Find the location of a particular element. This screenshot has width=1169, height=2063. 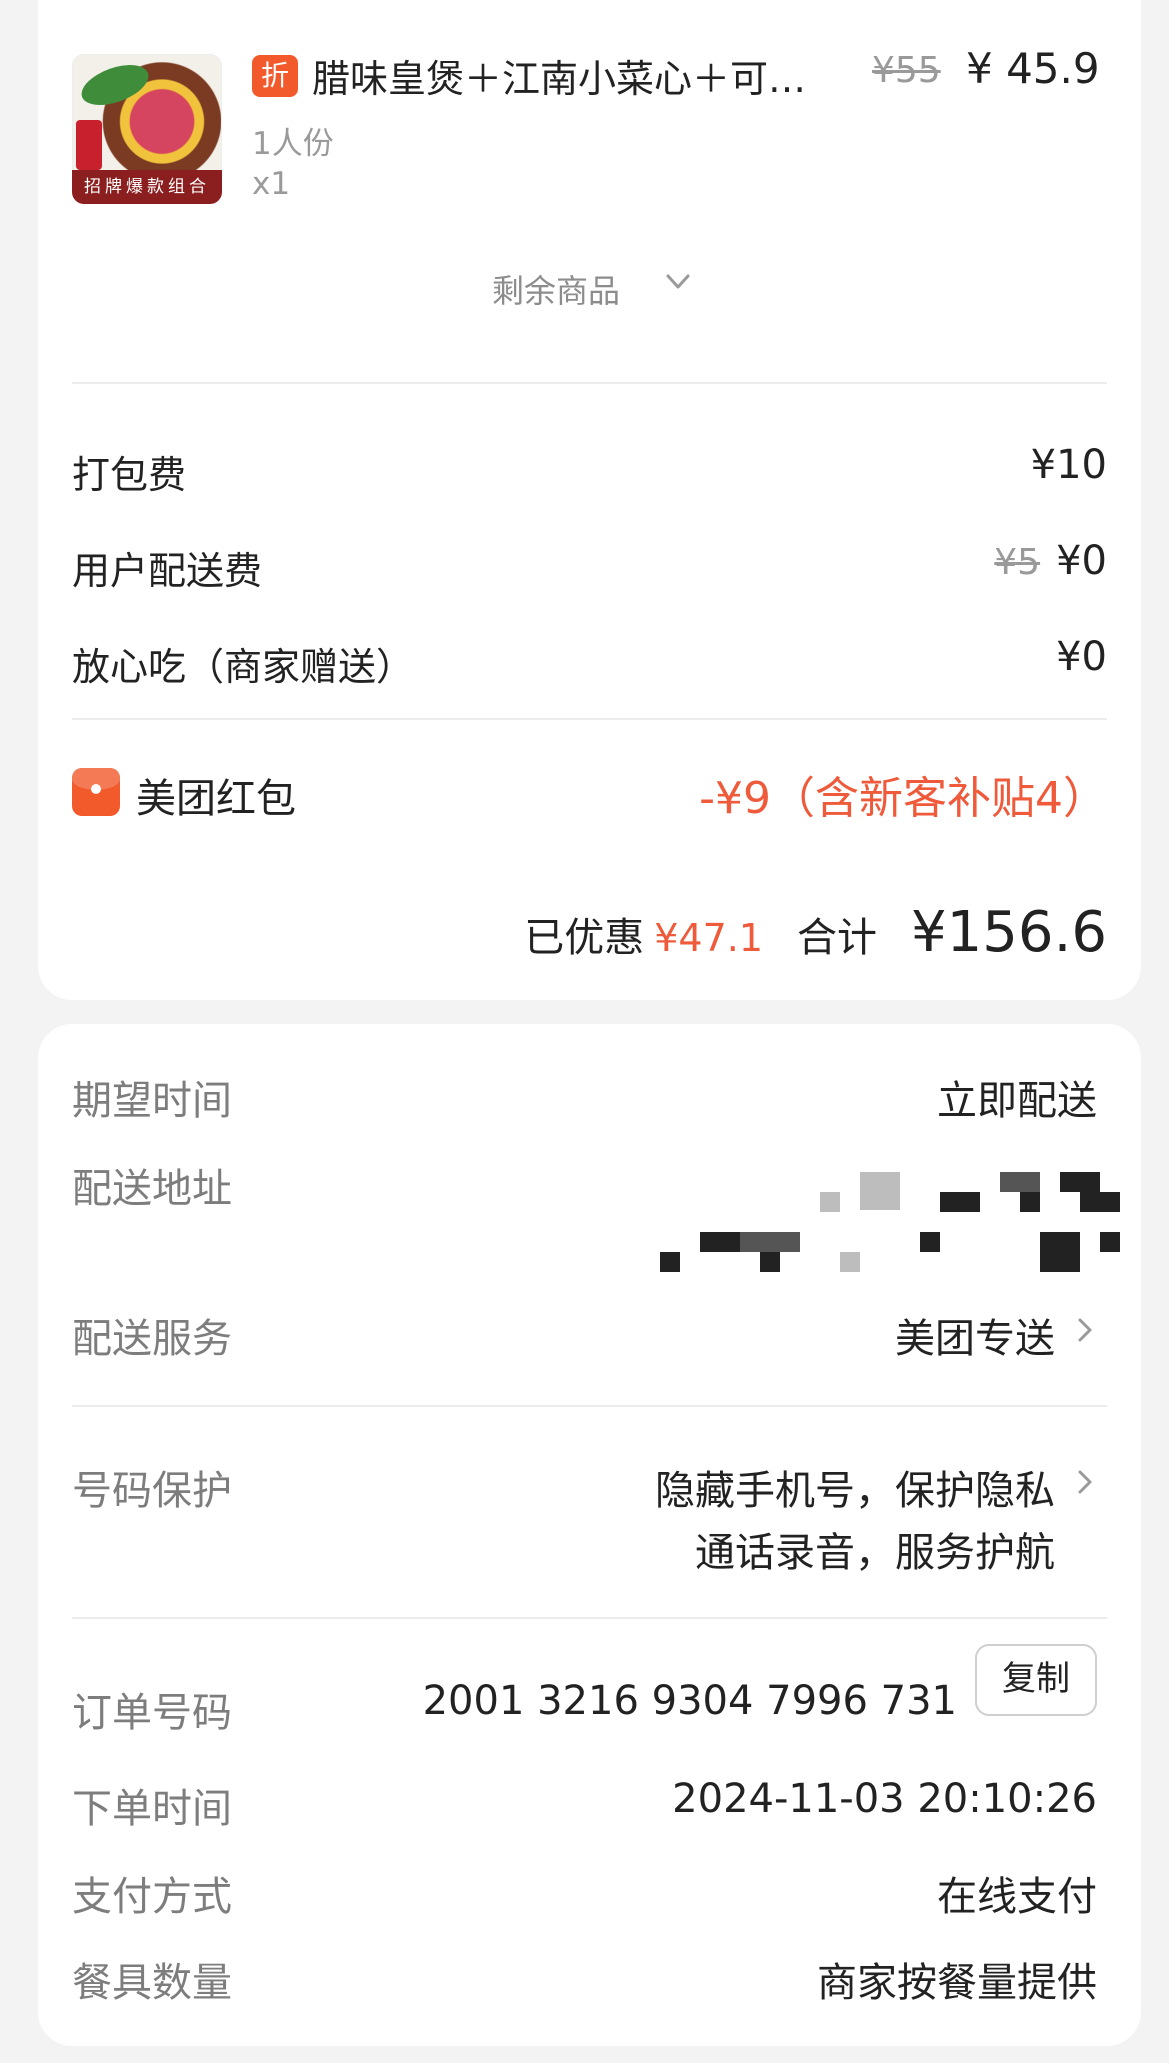

expected-time-label: 期望时间 is located at coordinates (152, 1101).